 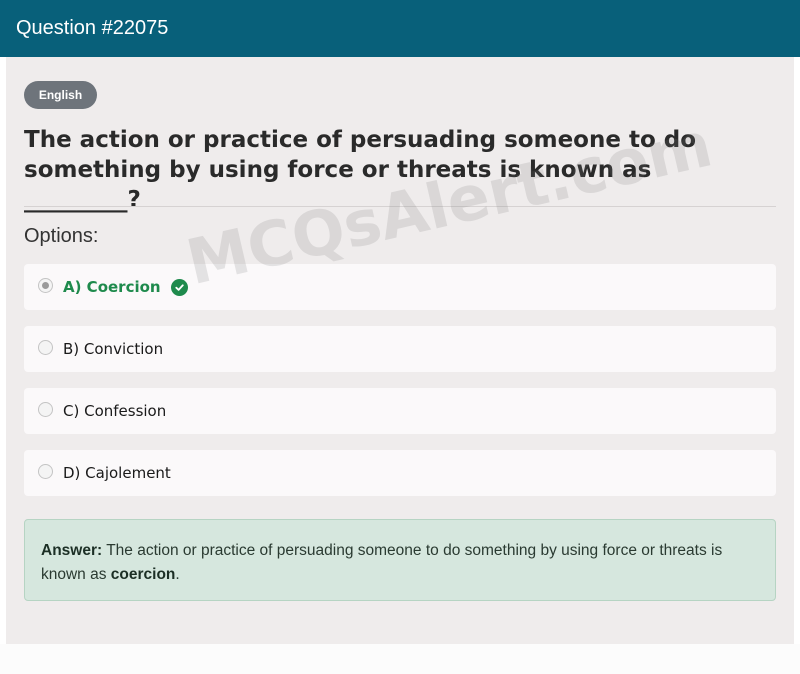 What do you see at coordinates (112, 287) in the screenshot?
I see `option-label: A) Coercion` at bounding box center [112, 287].